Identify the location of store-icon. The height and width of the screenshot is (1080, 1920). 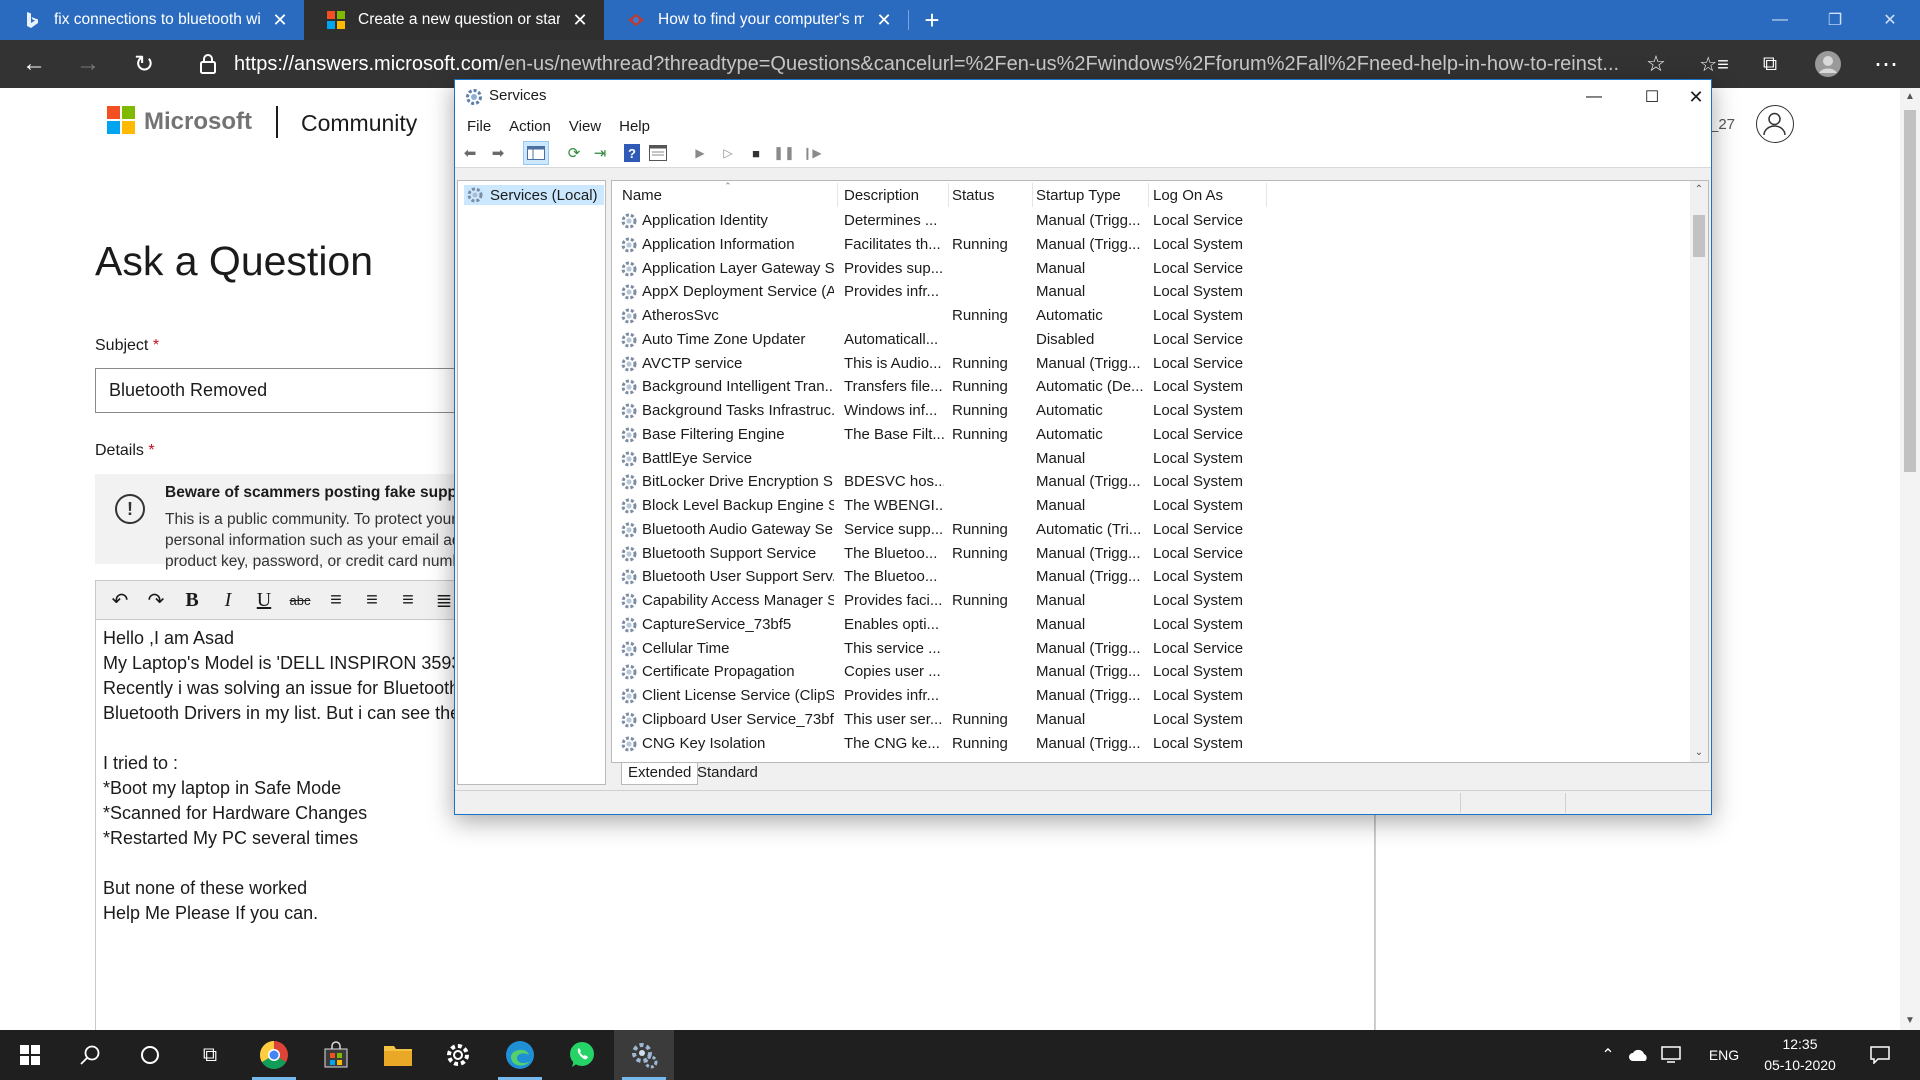
(336, 1055).